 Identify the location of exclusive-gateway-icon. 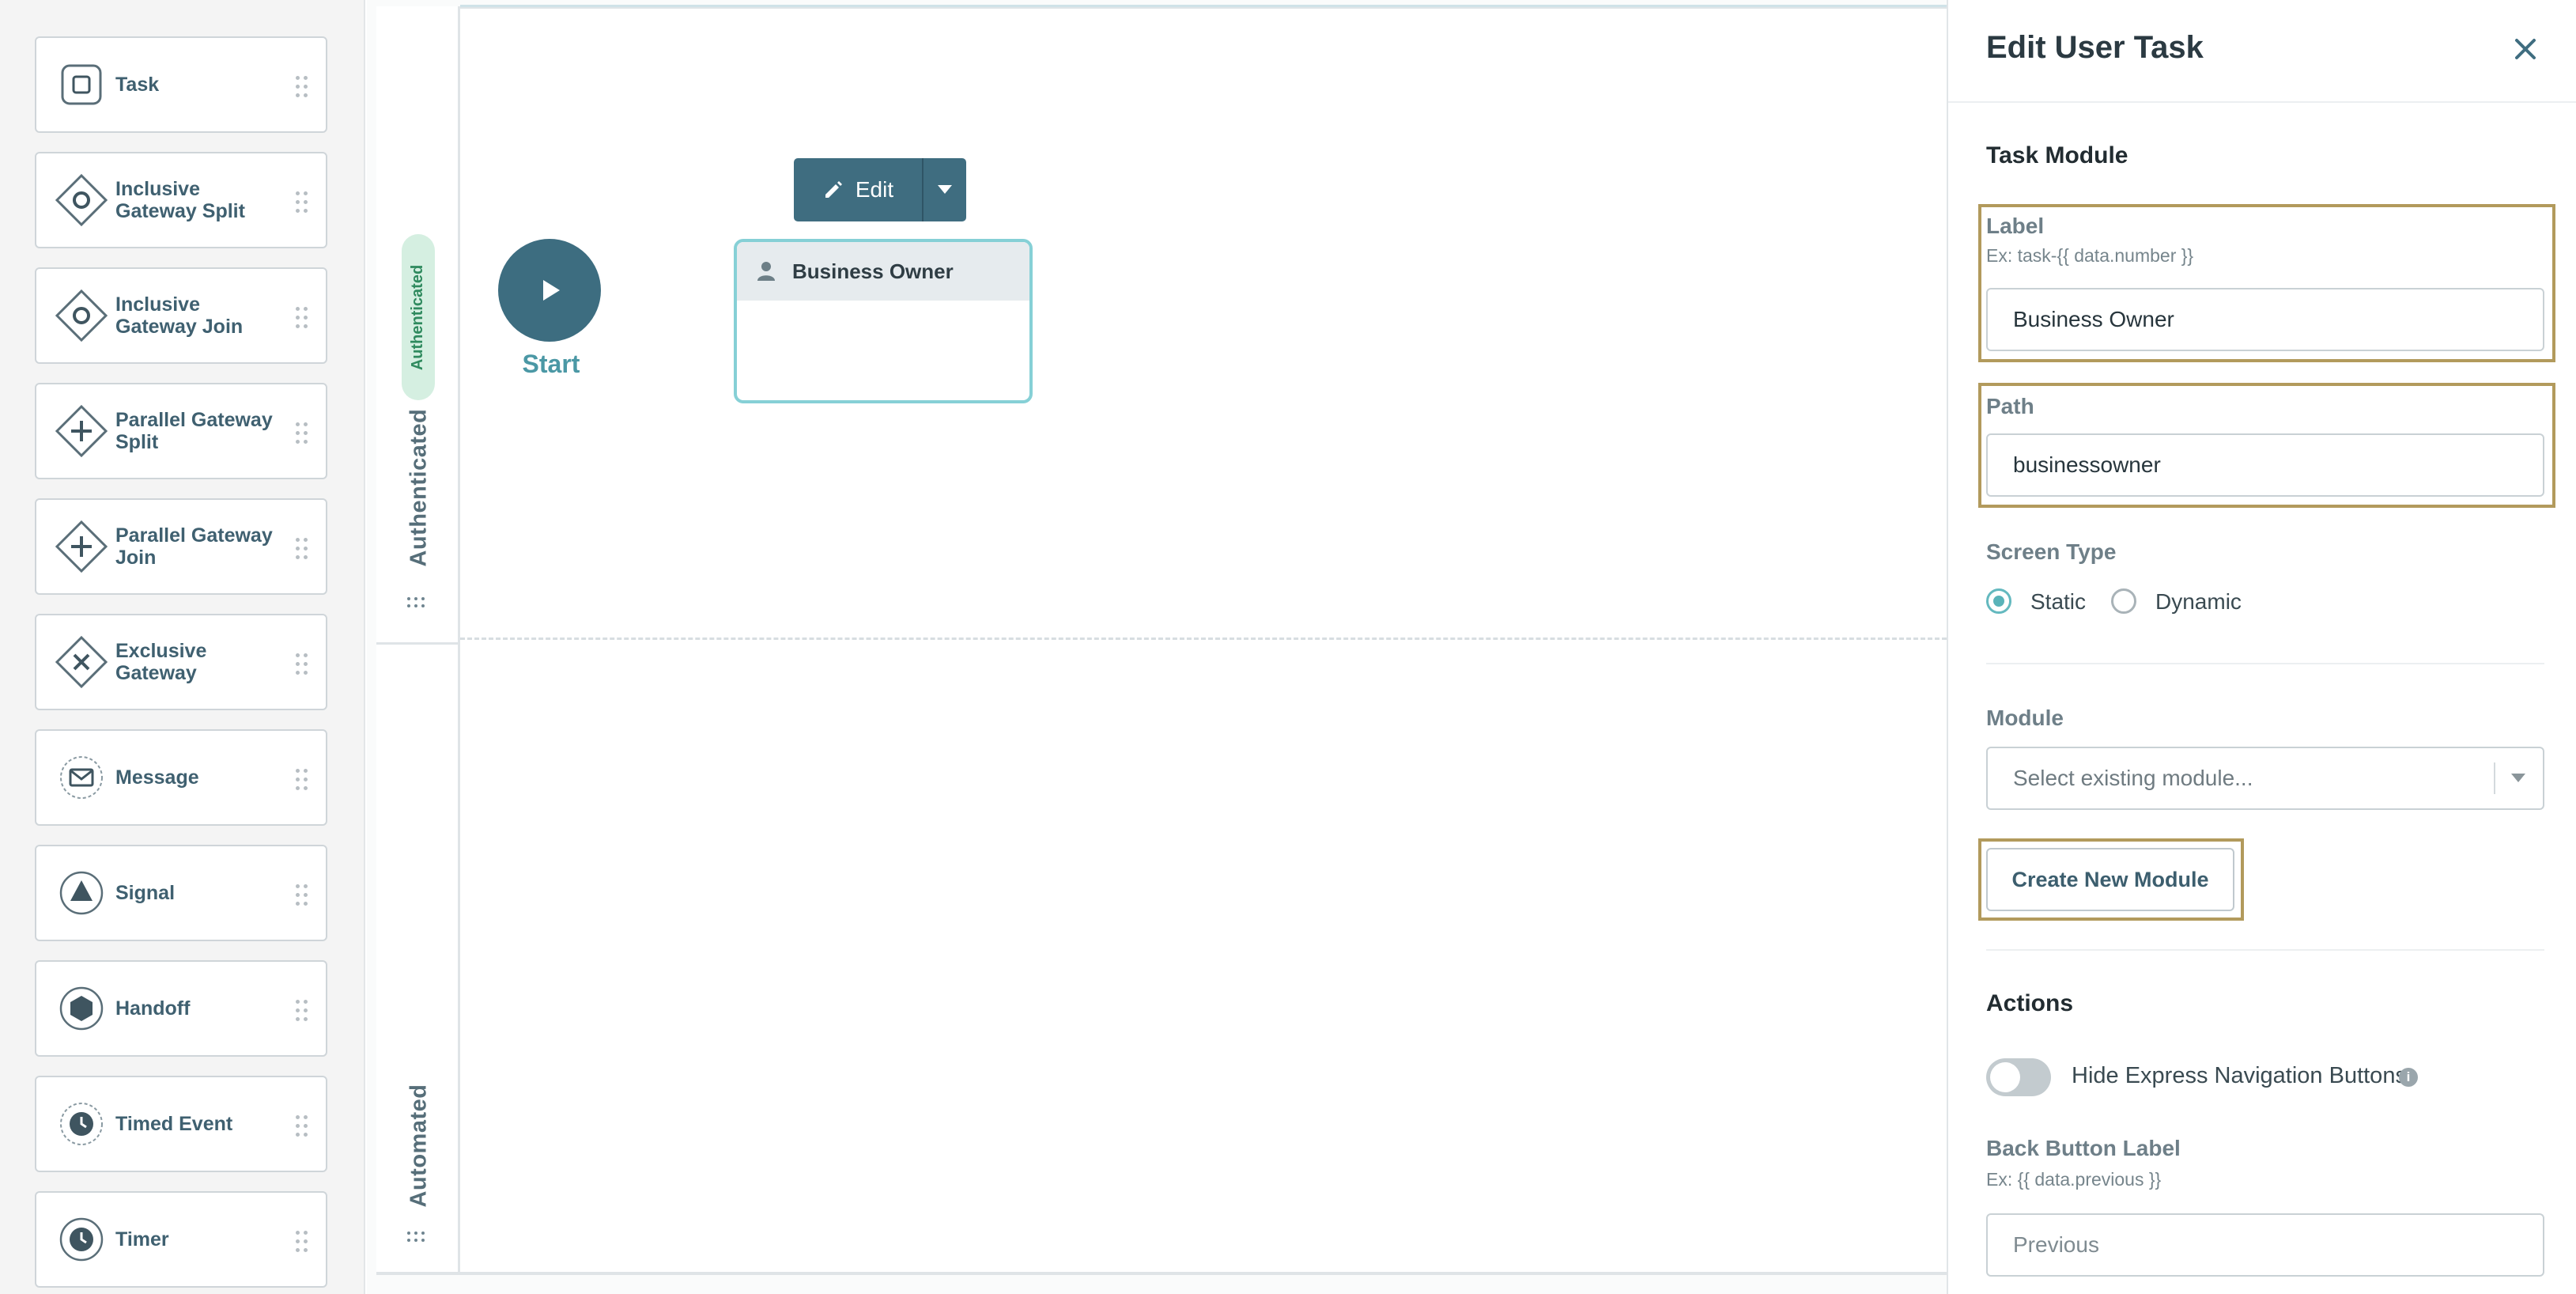
(81, 662).